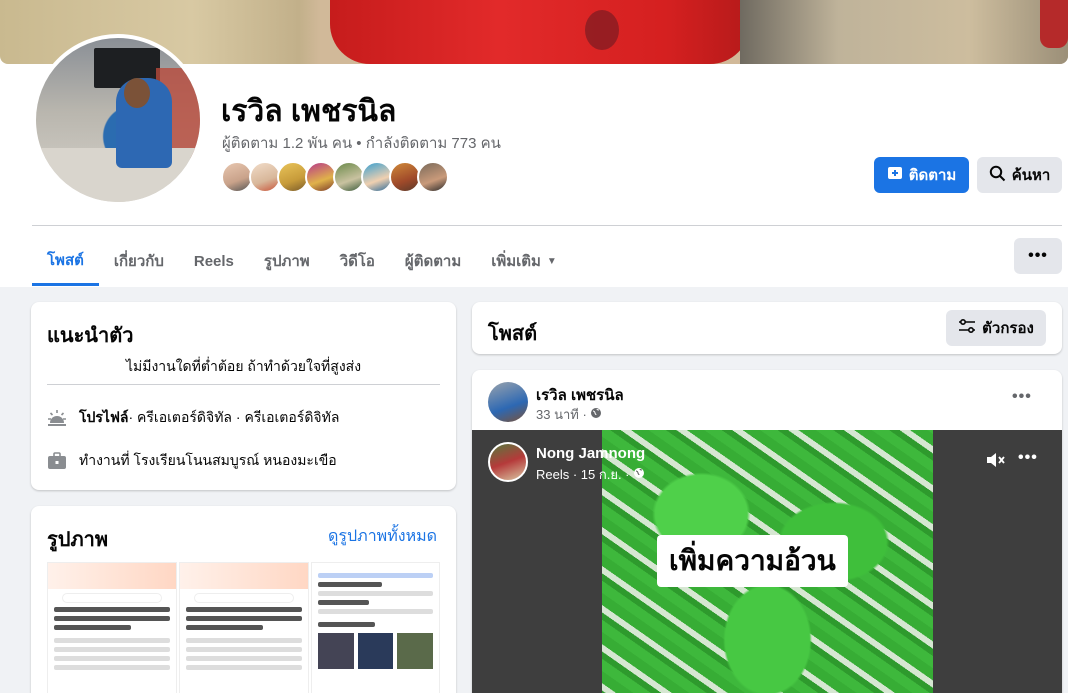 This screenshot has width=1068, height=693. I want to click on tab-label: ผู้ติดตาม, so click(433, 261).